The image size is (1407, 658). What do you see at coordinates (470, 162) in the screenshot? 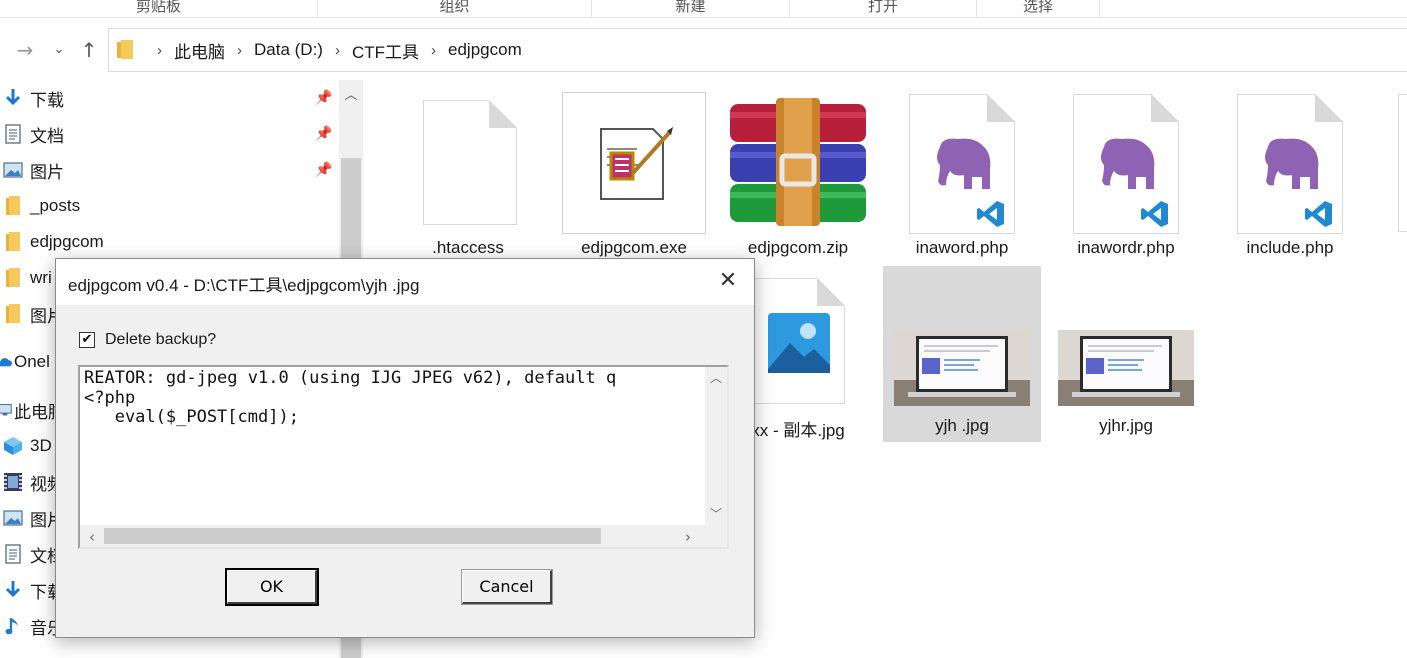
I see `blank-file-icon` at bounding box center [470, 162].